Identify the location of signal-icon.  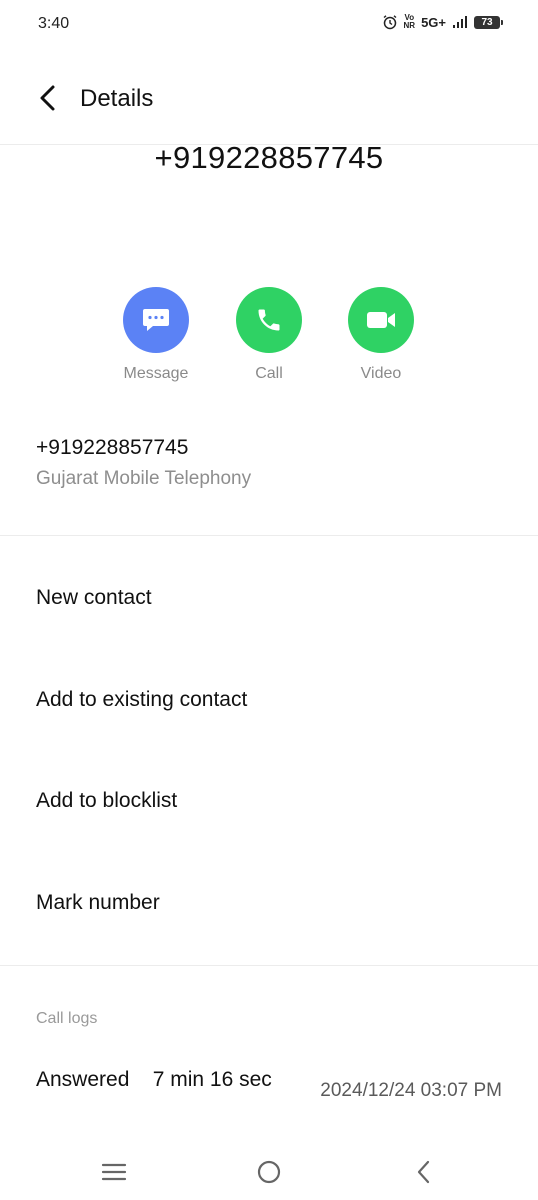
(460, 22).